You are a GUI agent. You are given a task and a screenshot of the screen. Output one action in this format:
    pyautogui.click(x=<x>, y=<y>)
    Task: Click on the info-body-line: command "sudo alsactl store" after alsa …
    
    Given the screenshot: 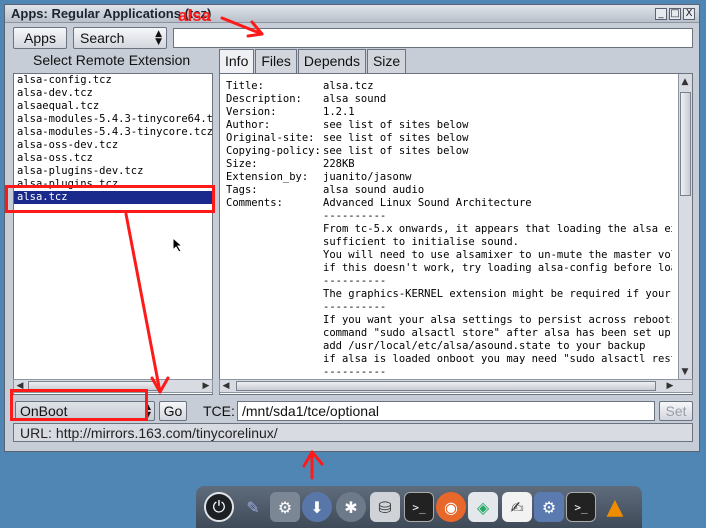 What is the action you would take?
    pyautogui.click(x=497, y=333)
    